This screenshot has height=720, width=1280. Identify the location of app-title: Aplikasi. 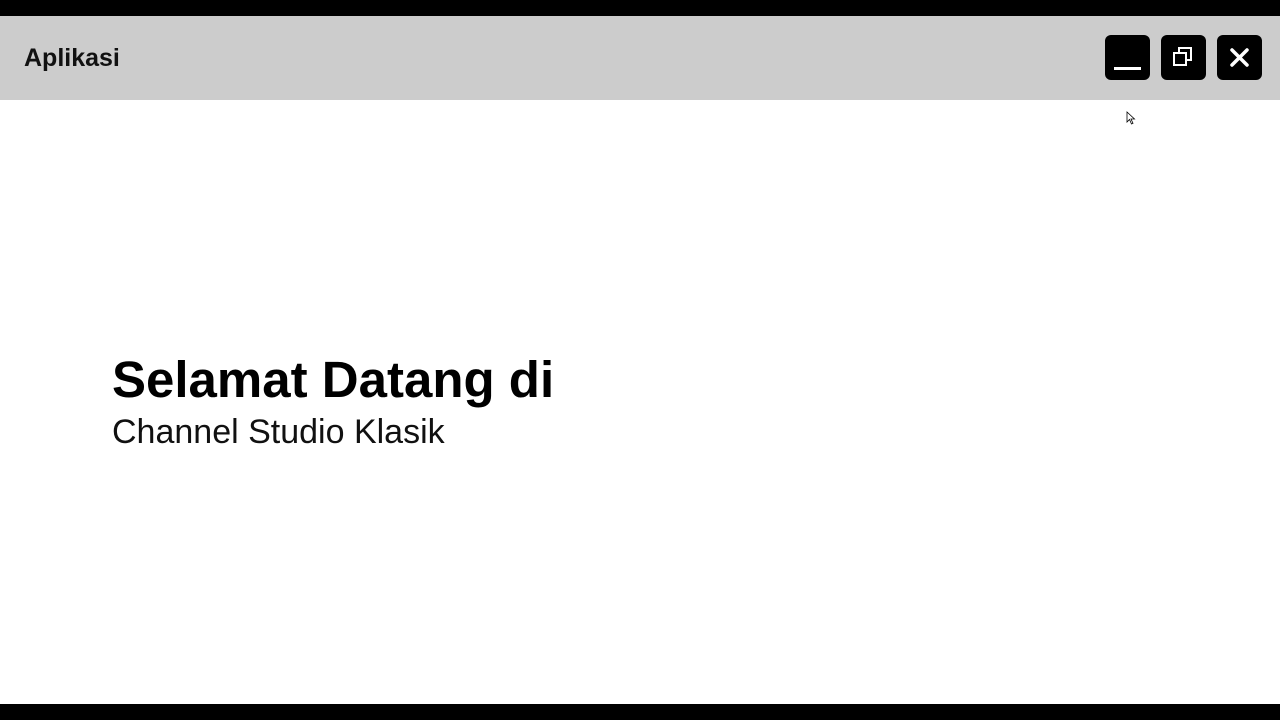
(72, 58).